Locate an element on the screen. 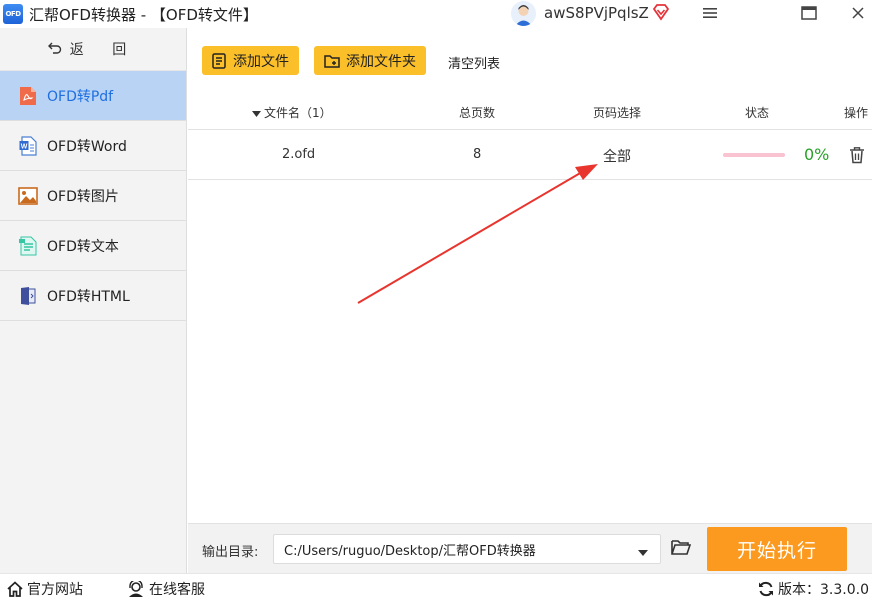 The image size is (872, 598). add-file-button: 添加文件 is located at coordinates (250, 60).